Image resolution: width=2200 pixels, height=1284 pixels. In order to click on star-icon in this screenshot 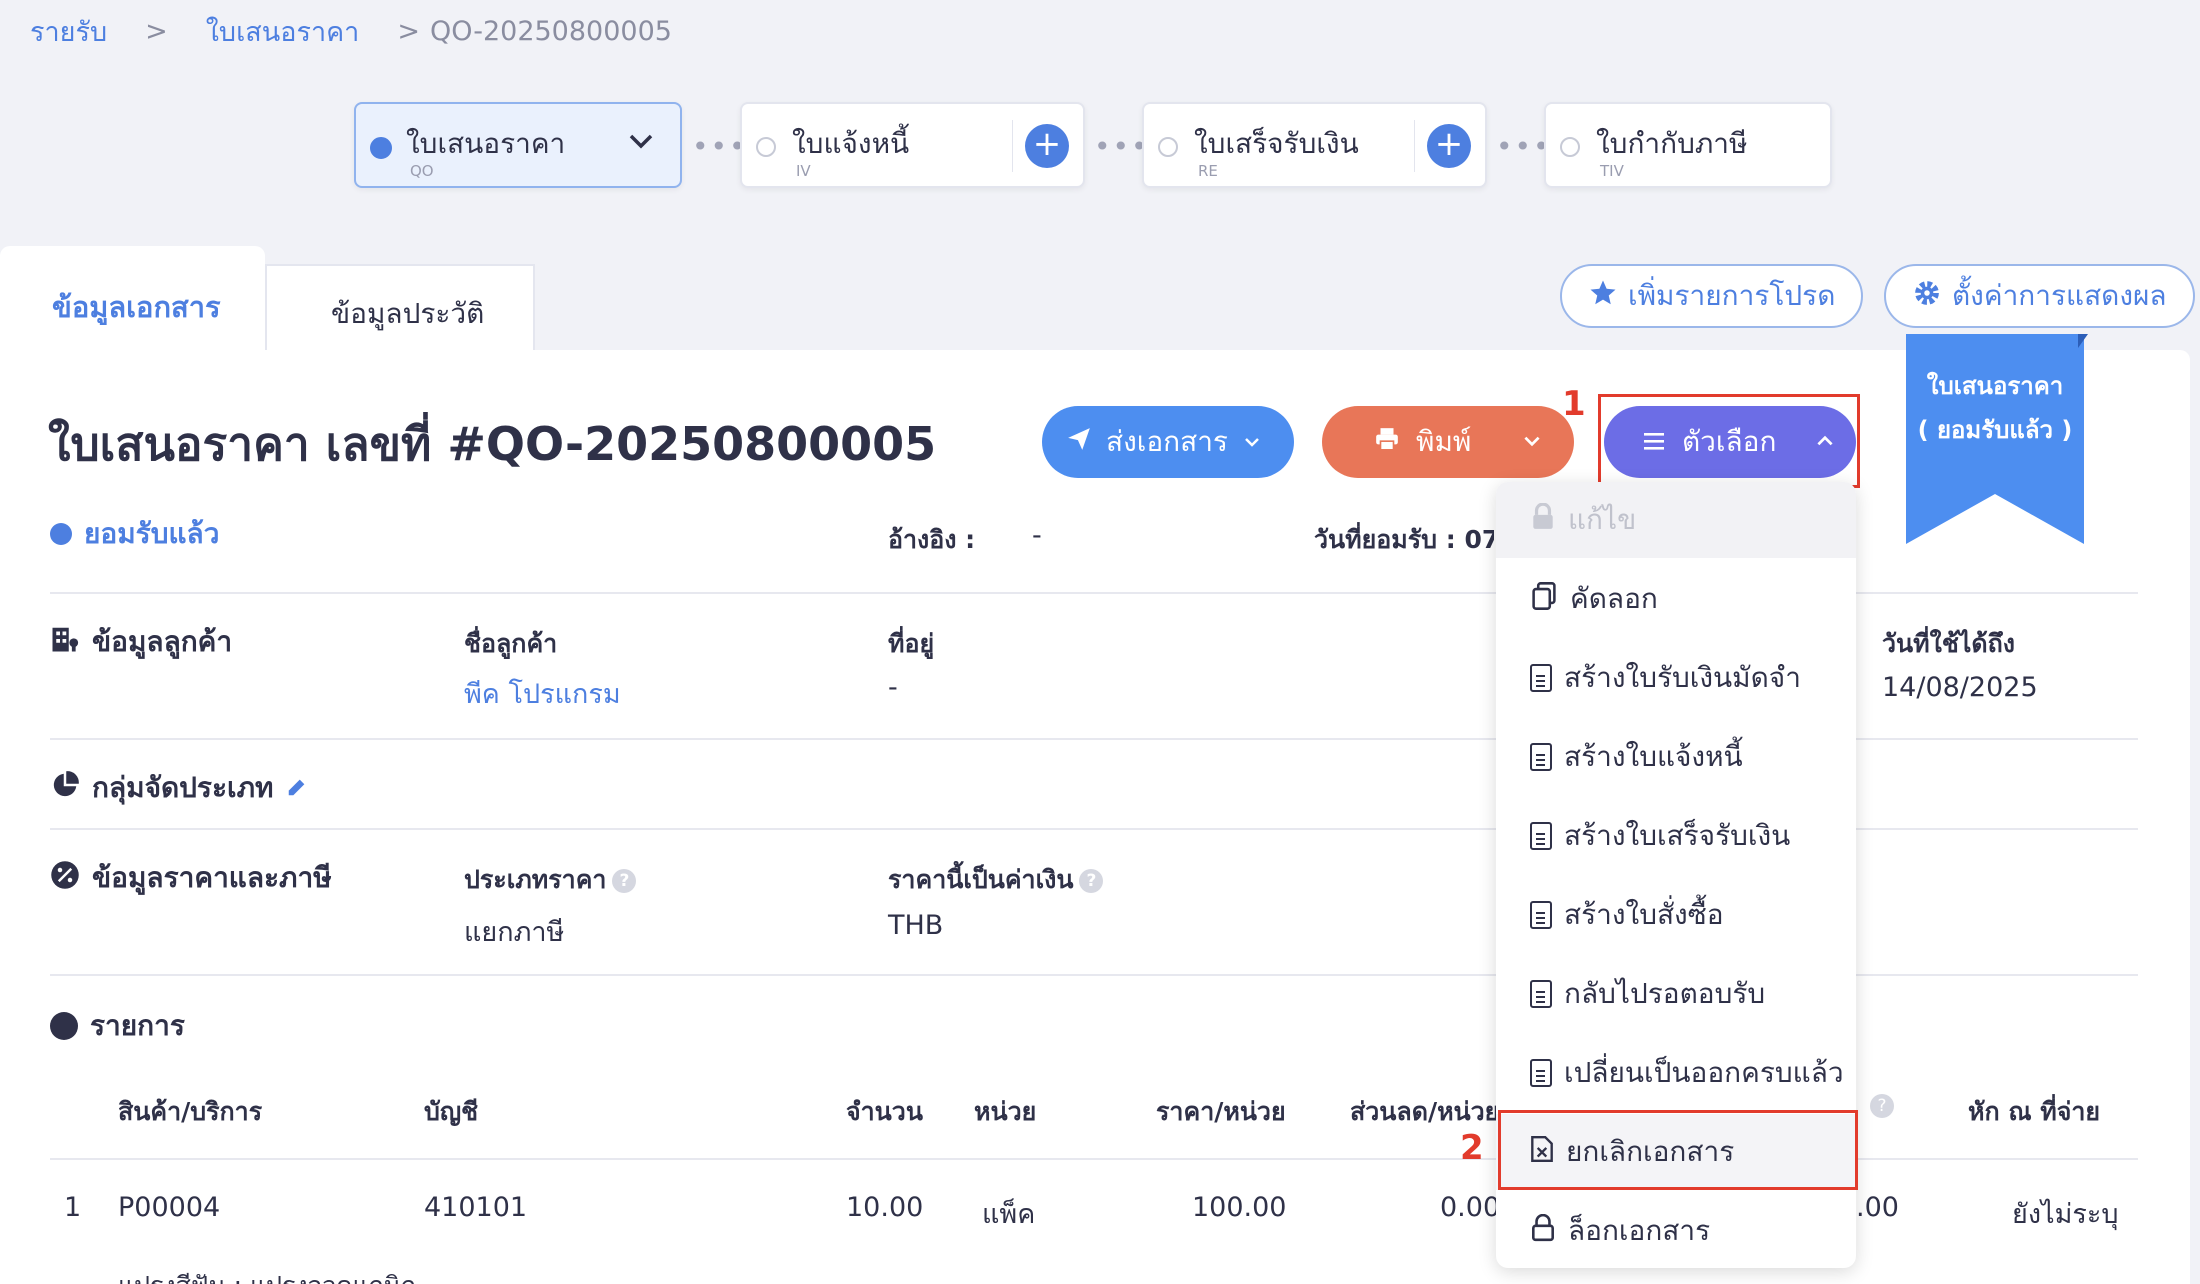, I will do `click(1603, 296)`.